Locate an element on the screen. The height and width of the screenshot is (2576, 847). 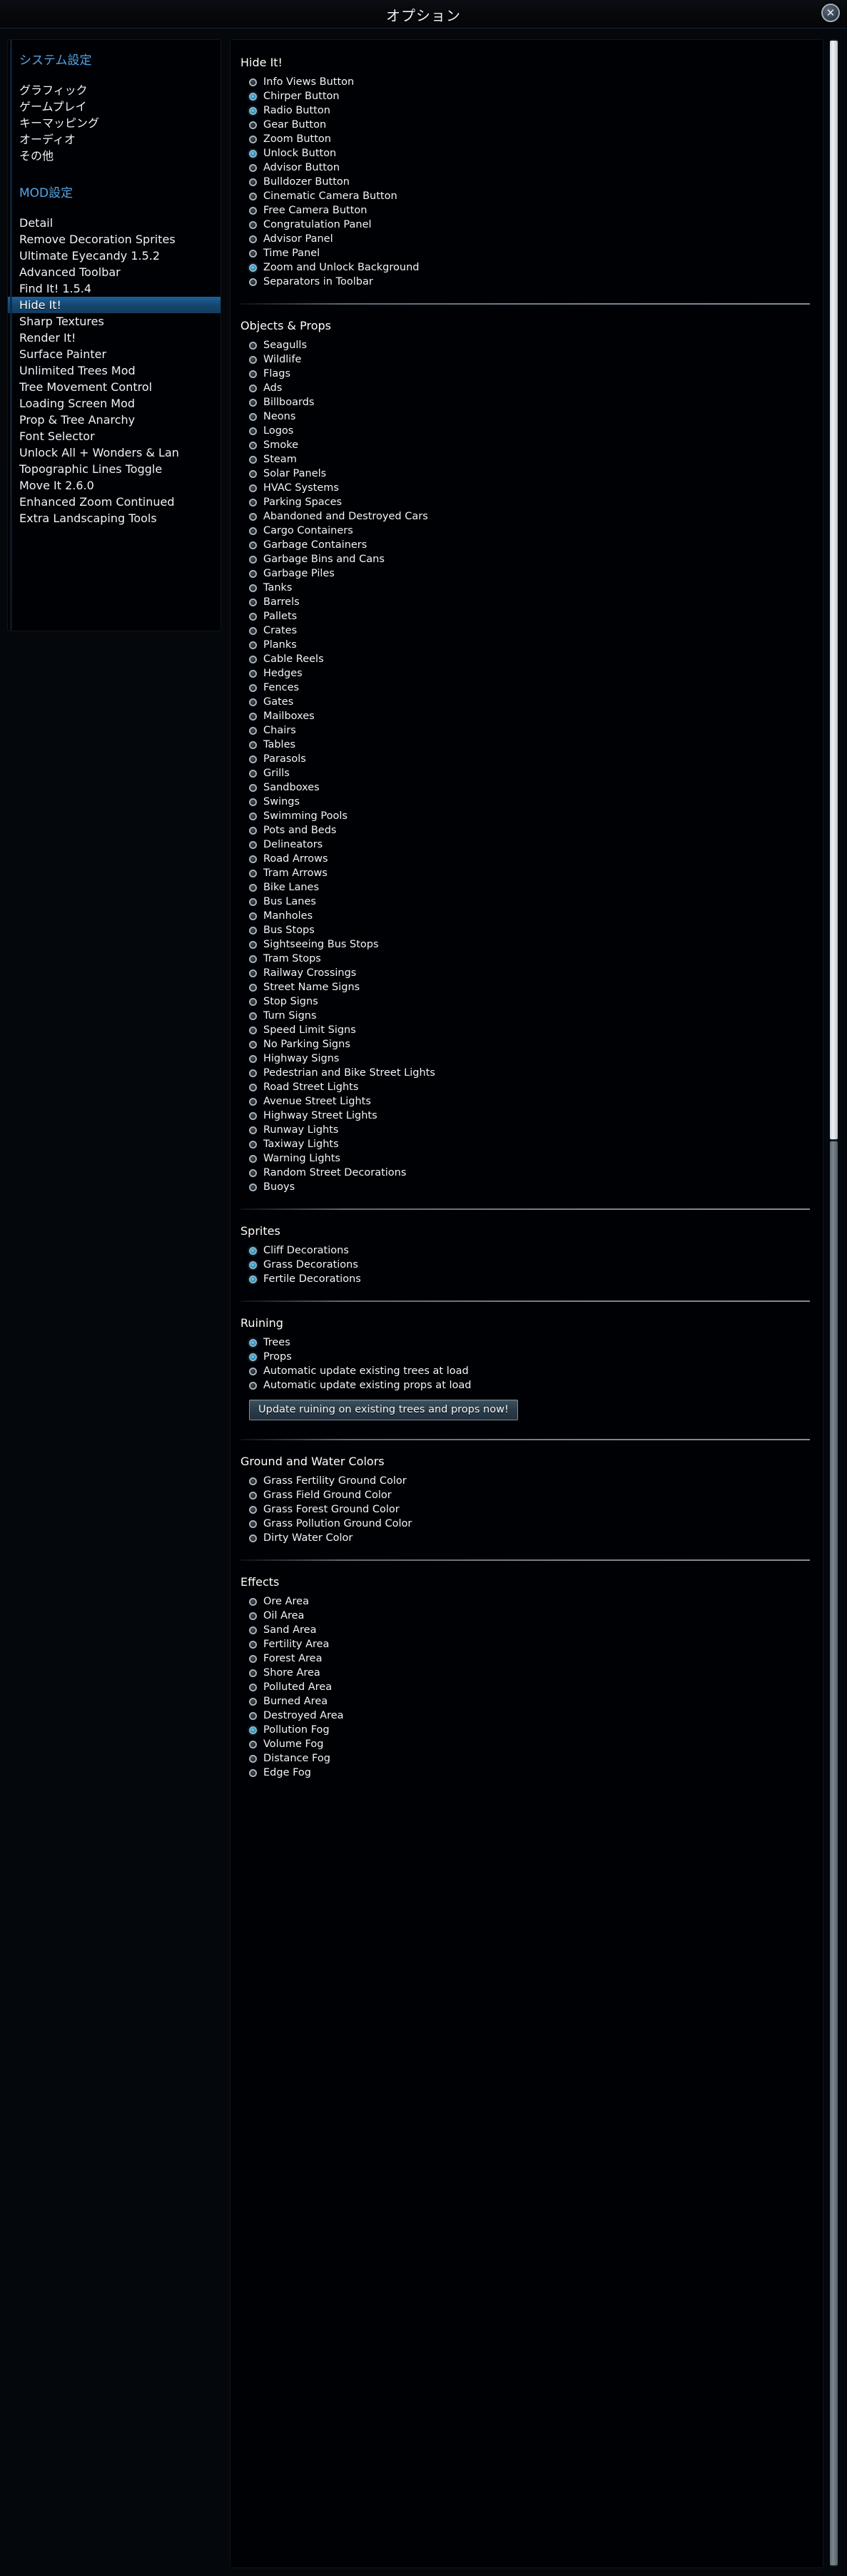
option-row: Sandboxes is located at coordinates (526, 787).